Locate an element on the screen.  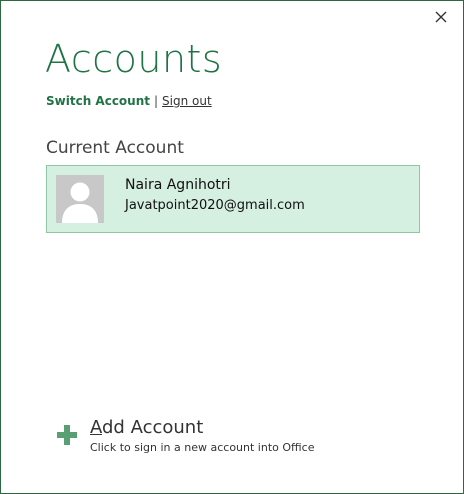
avatar is located at coordinates (80, 199).